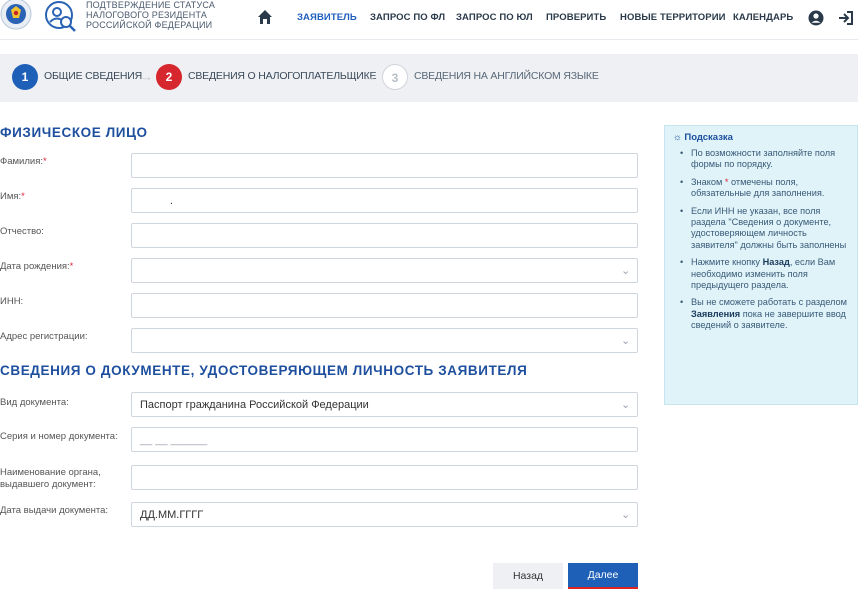 The image size is (858, 598). Describe the element at coordinates (54, 510) in the screenshot. I see `issue-date-label: Дата выдачи документа:` at that location.